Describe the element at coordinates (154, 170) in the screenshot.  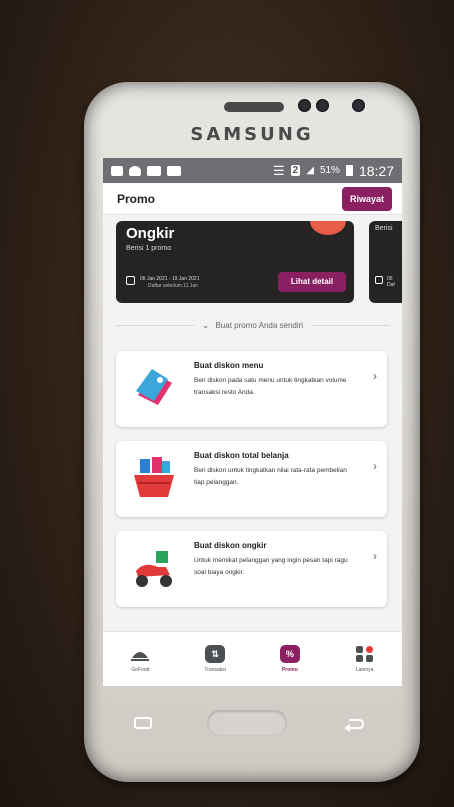
I see `video-icon` at that location.